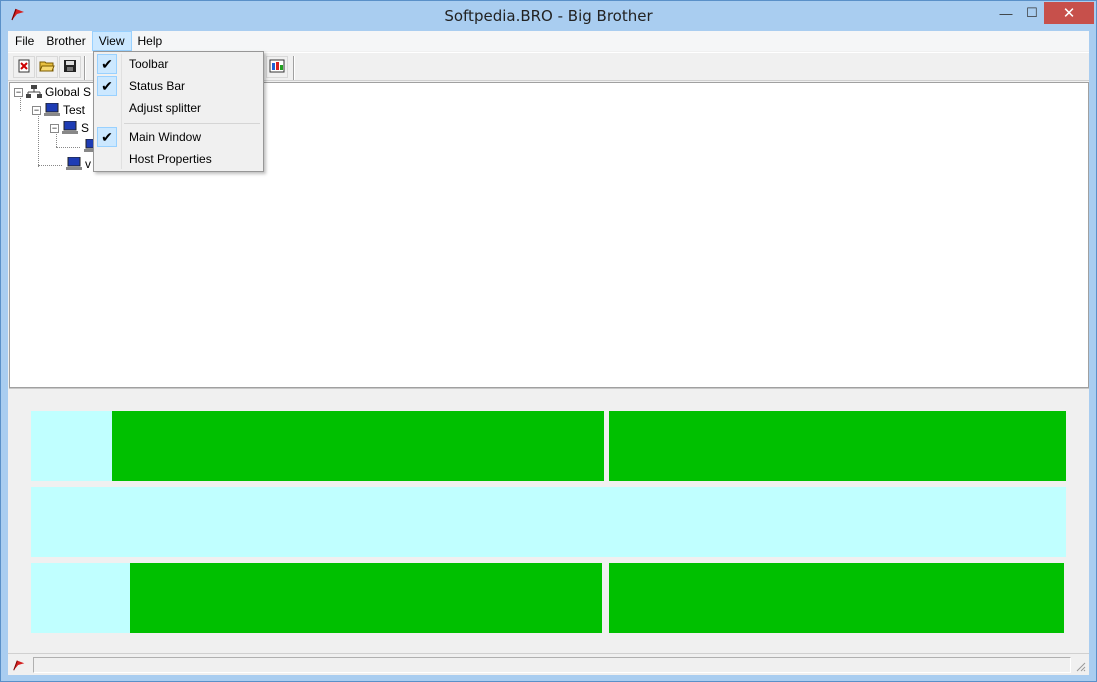 This screenshot has height=682, width=1097. I want to click on tree-node-test: − Test, so click(58, 110).